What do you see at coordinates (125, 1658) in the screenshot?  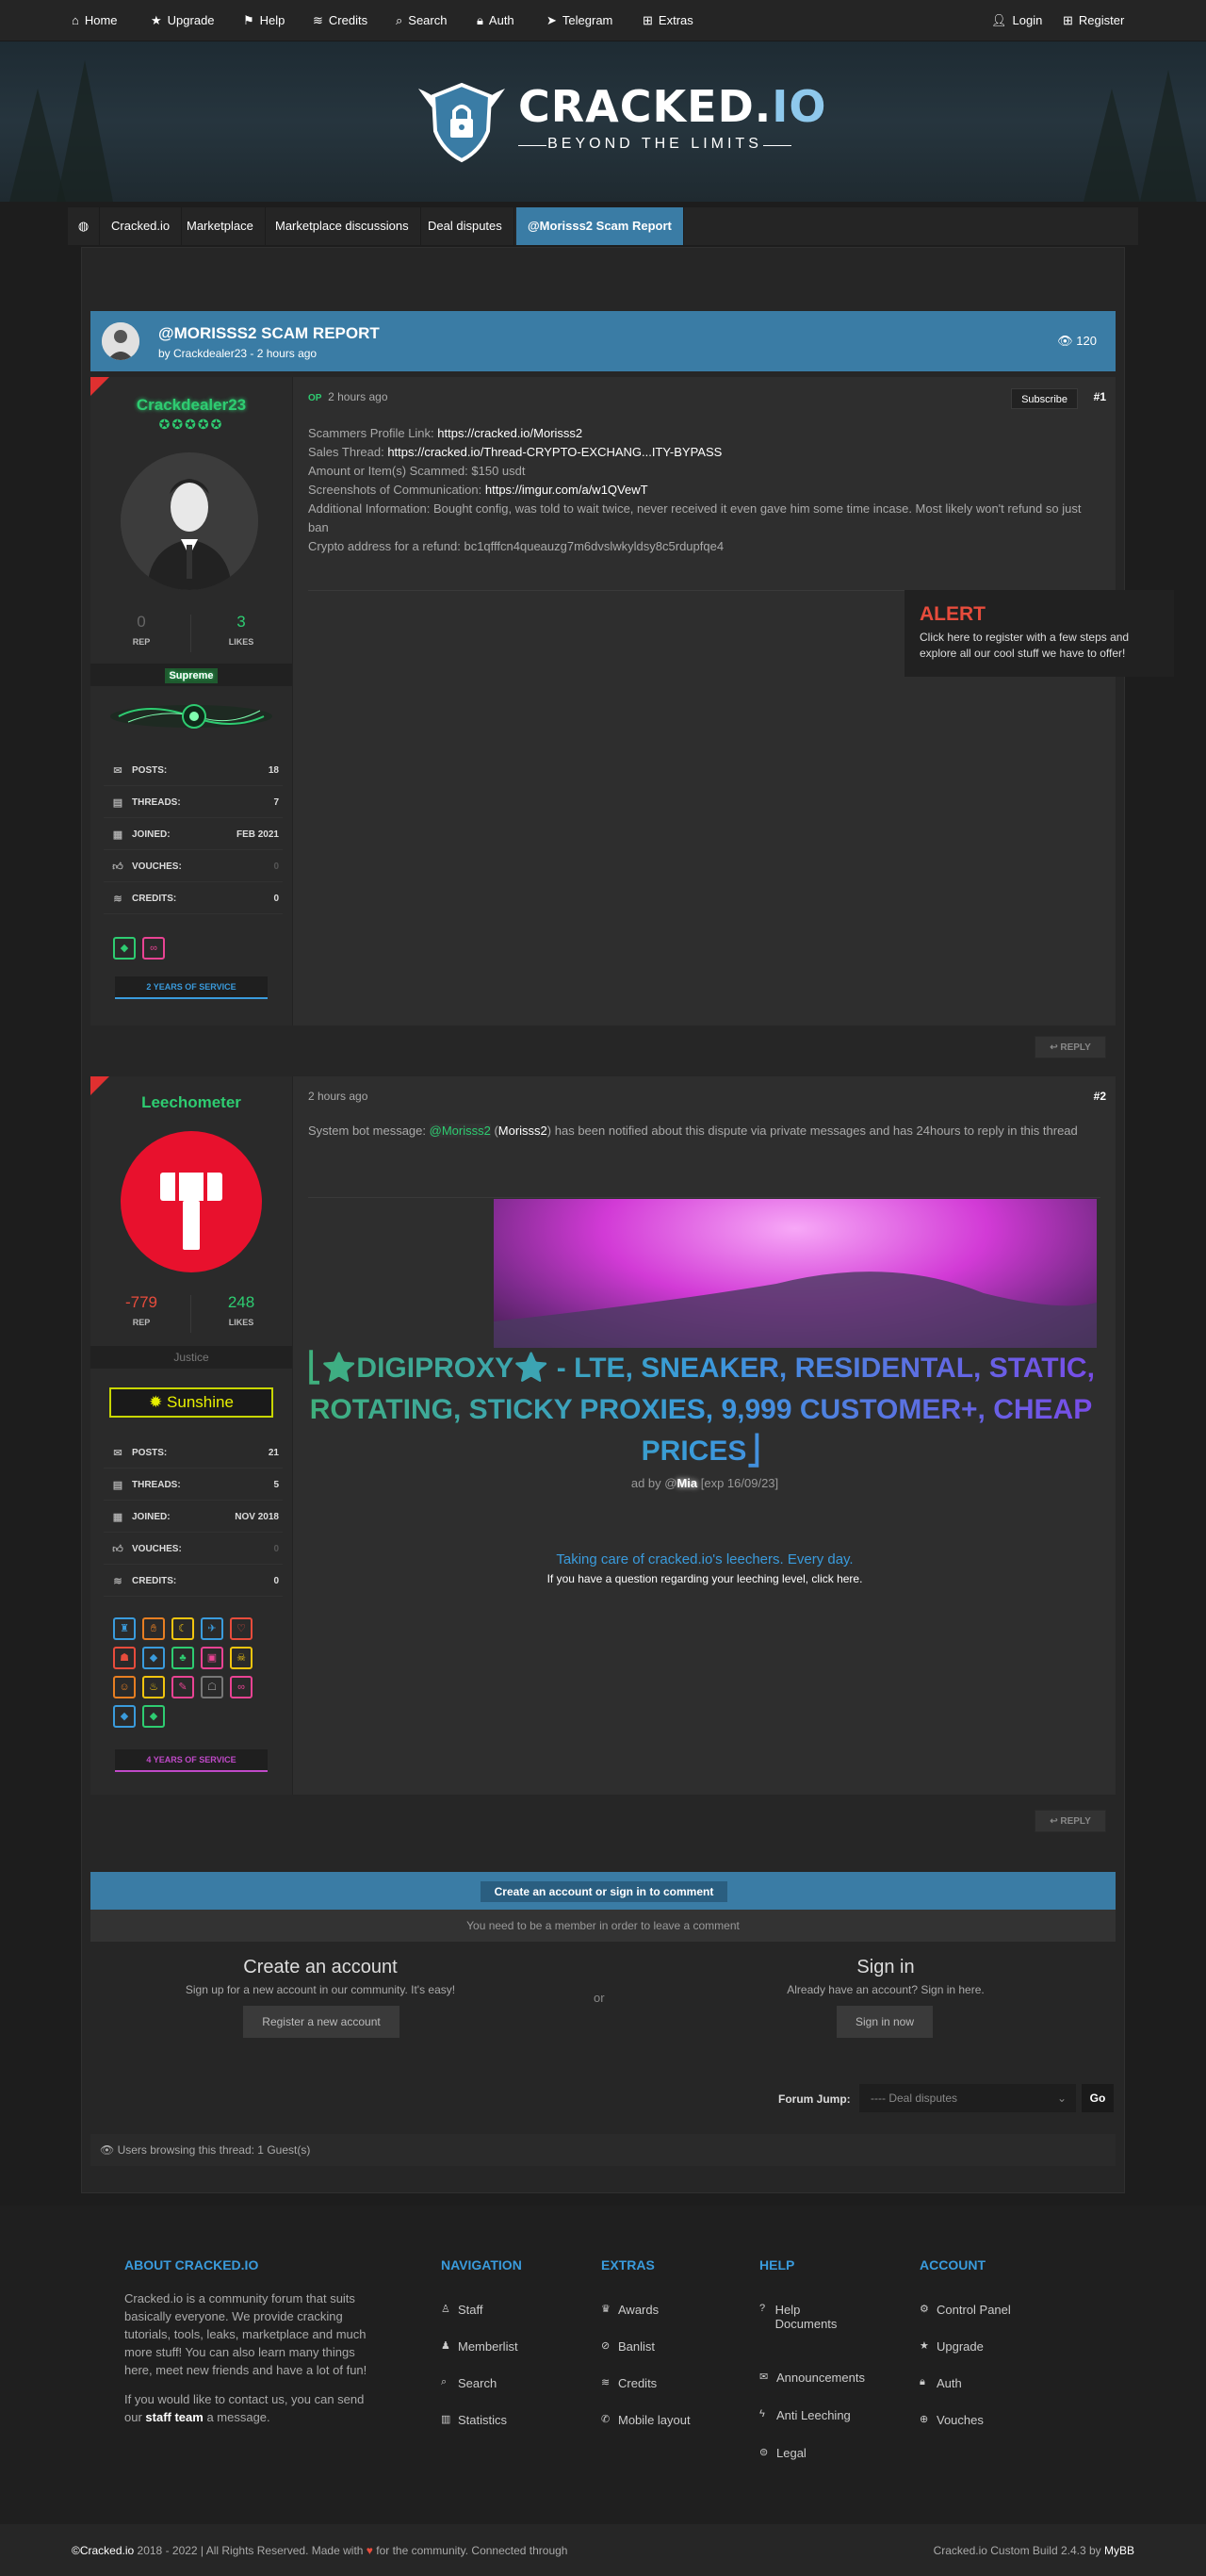 I see `robot-award-icon: ☗` at bounding box center [125, 1658].